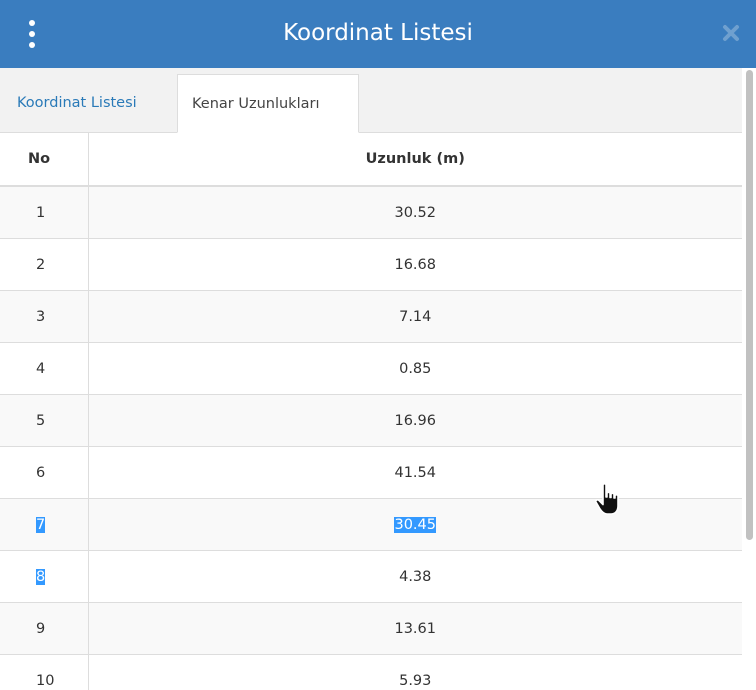  What do you see at coordinates (41, 316) in the screenshot?
I see `row-number: 3` at bounding box center [41, 316].